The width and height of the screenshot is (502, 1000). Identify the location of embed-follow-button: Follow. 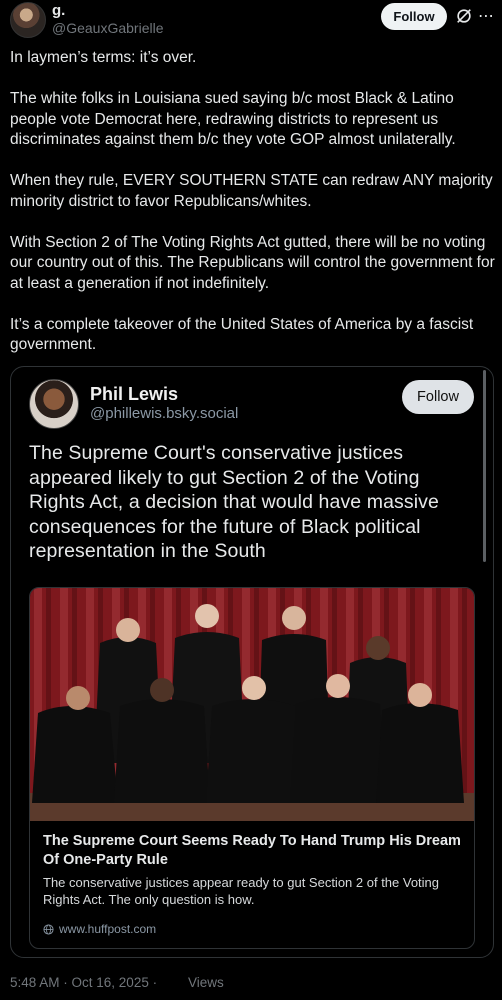
(438, 397).